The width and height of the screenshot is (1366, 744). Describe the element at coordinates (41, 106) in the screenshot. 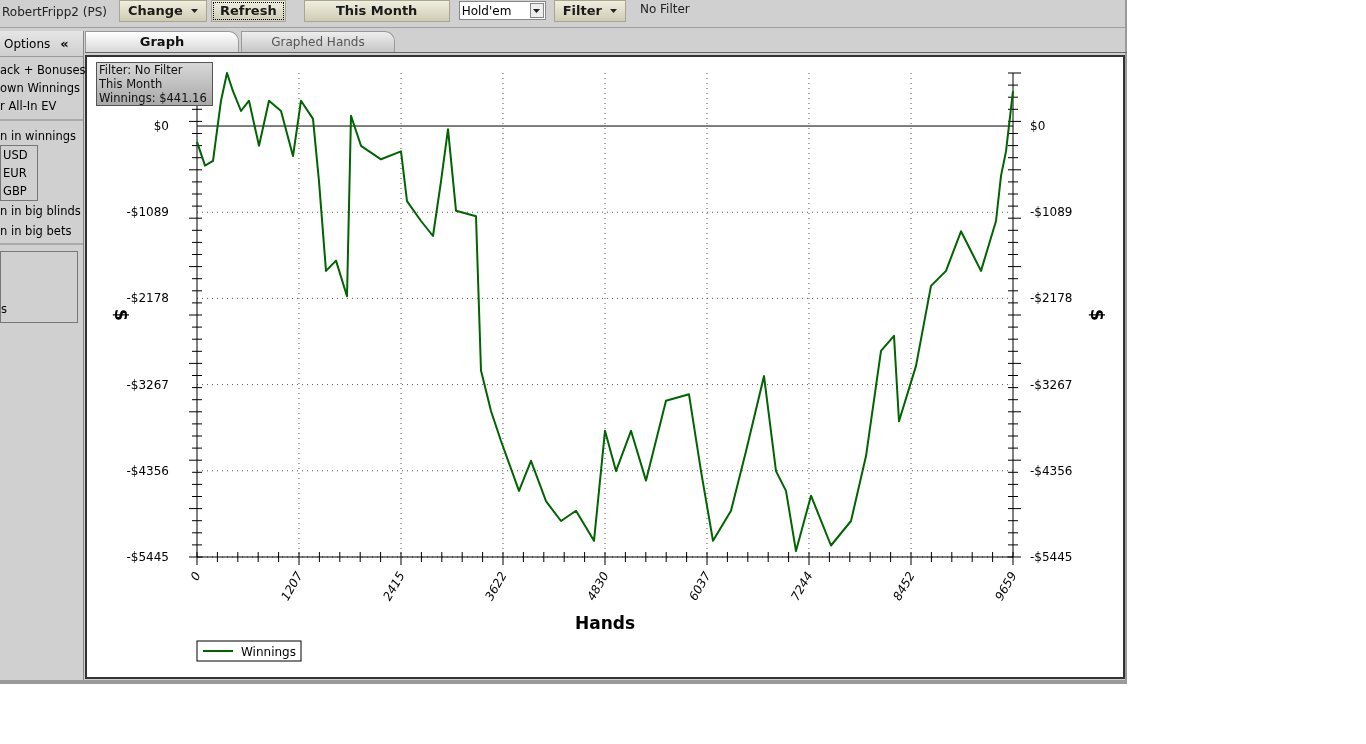

I see `option-item: r All-In EV` at that location.